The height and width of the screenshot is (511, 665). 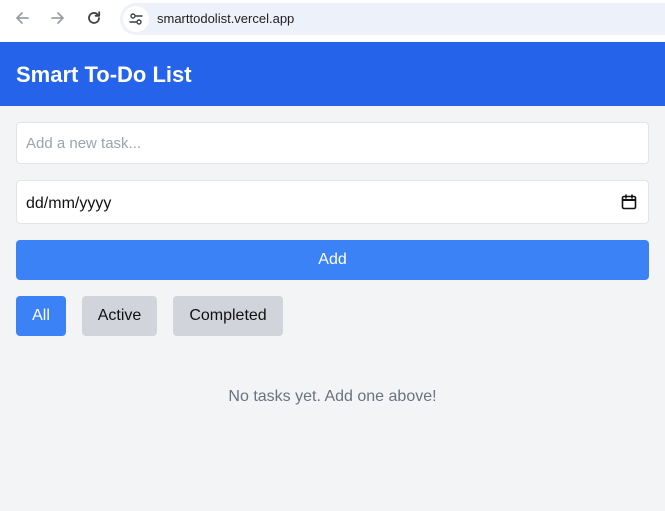 I want to click on tune-icon, so click(x=136, y=19).